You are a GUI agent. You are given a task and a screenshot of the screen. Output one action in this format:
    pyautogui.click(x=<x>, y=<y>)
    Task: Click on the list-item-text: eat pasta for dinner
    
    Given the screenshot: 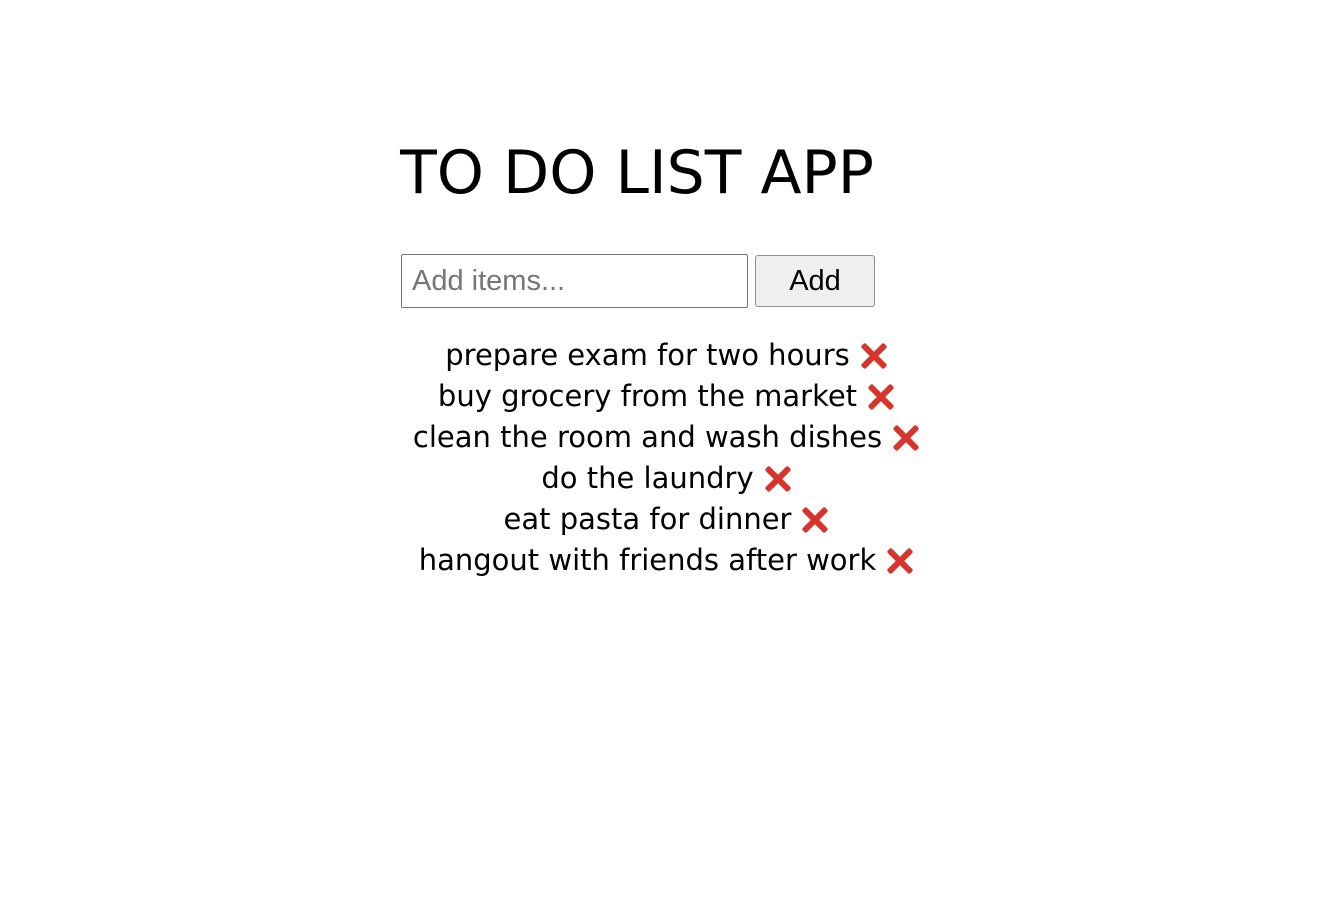 What is the action you would take?
    pyautogui.click(x=647, y=518)
    